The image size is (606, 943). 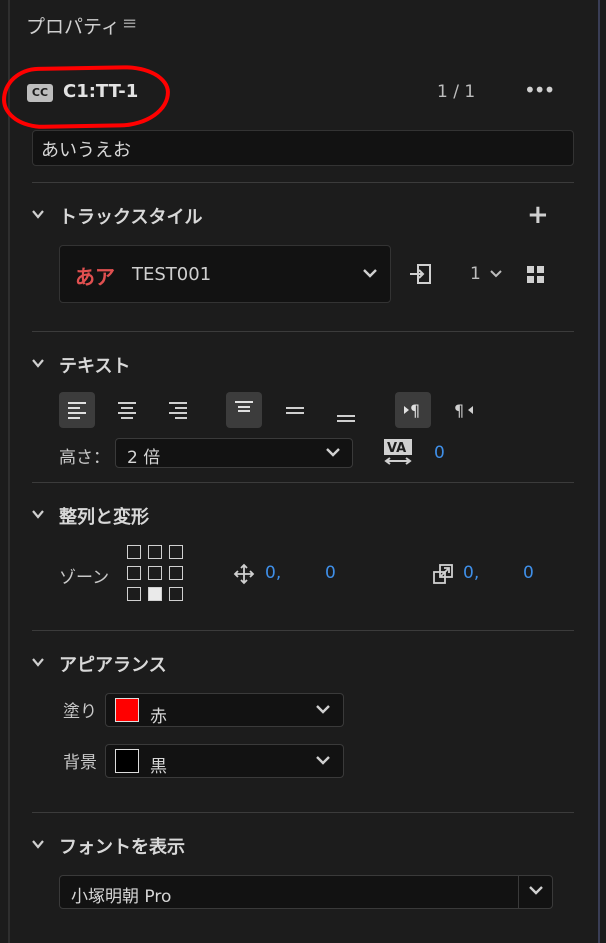 What do you see at coordinates (536, 275) in the screenshot?
I see `grid-icon` at bounding box center [536, 275].